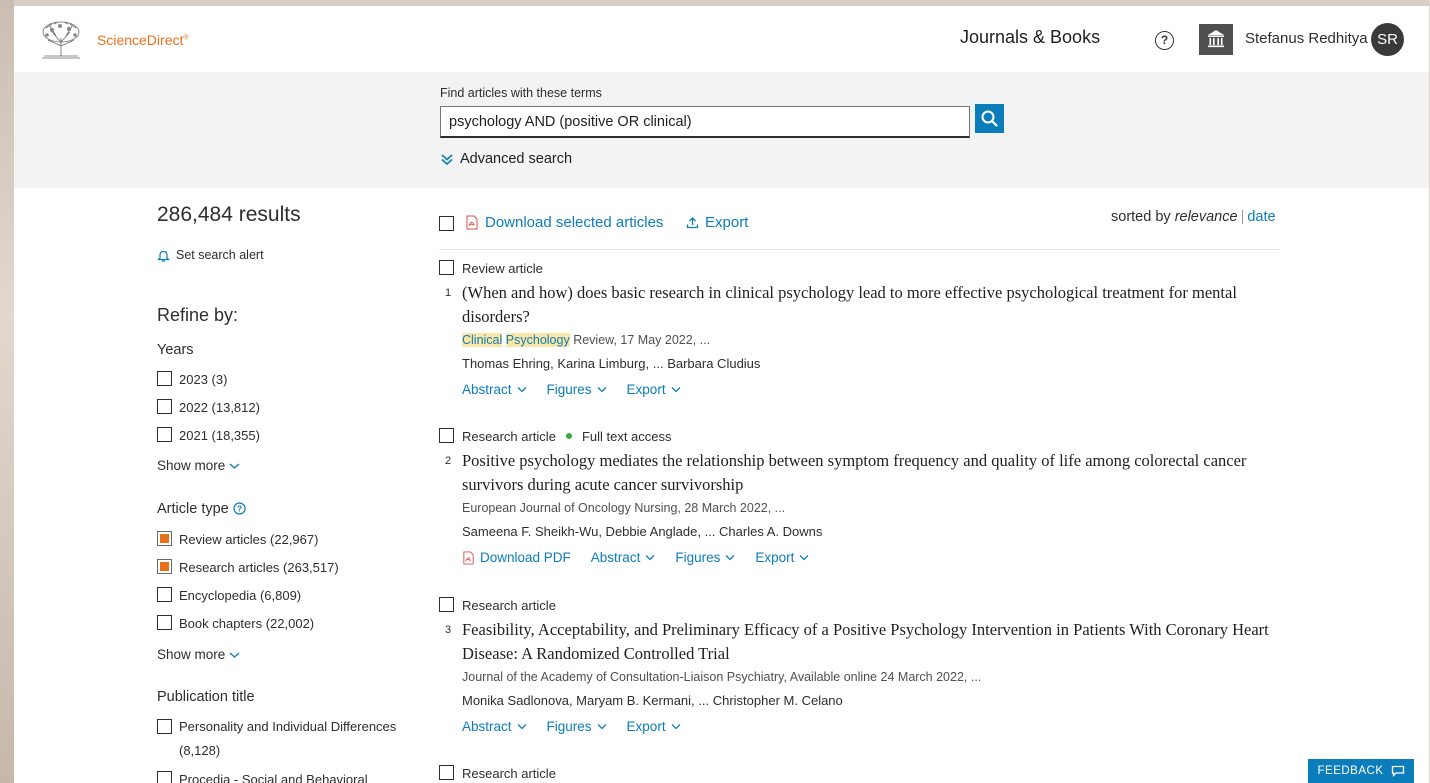 The image size is (1430, 783). Describe the element at coordinates (1387, 39) in the screenshot. I see `avatar: SR` at that location.